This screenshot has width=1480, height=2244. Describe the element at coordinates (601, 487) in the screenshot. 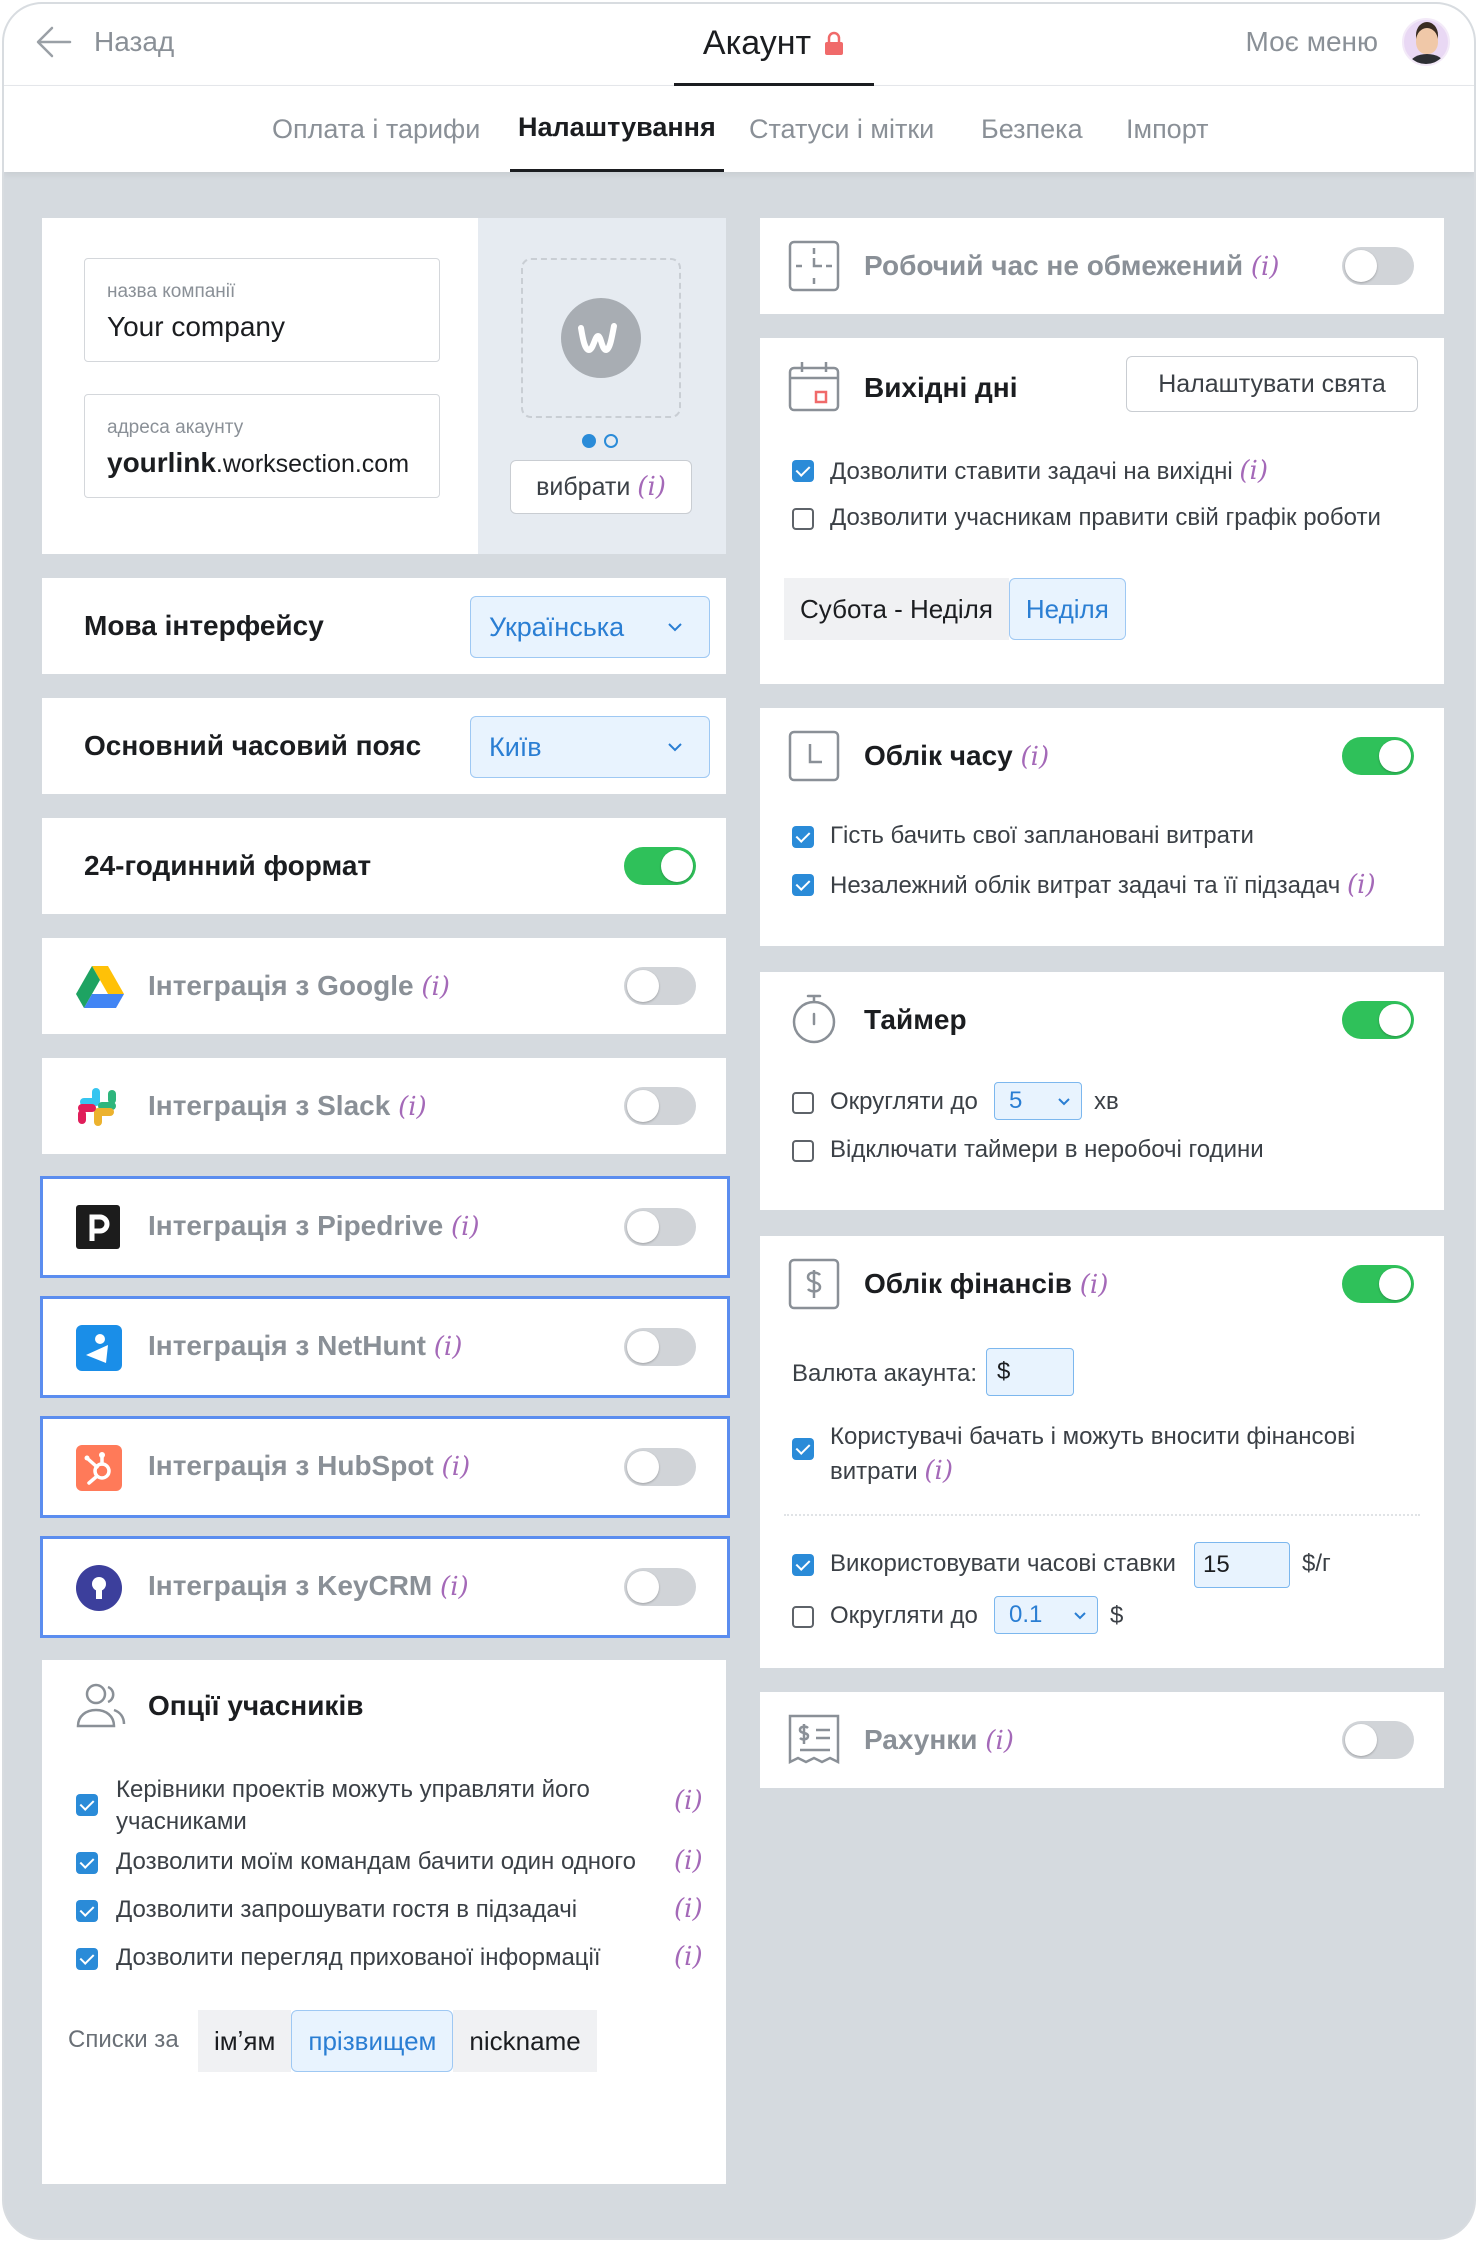

I see `choose-logo-button: вибрати (i)` at that location.